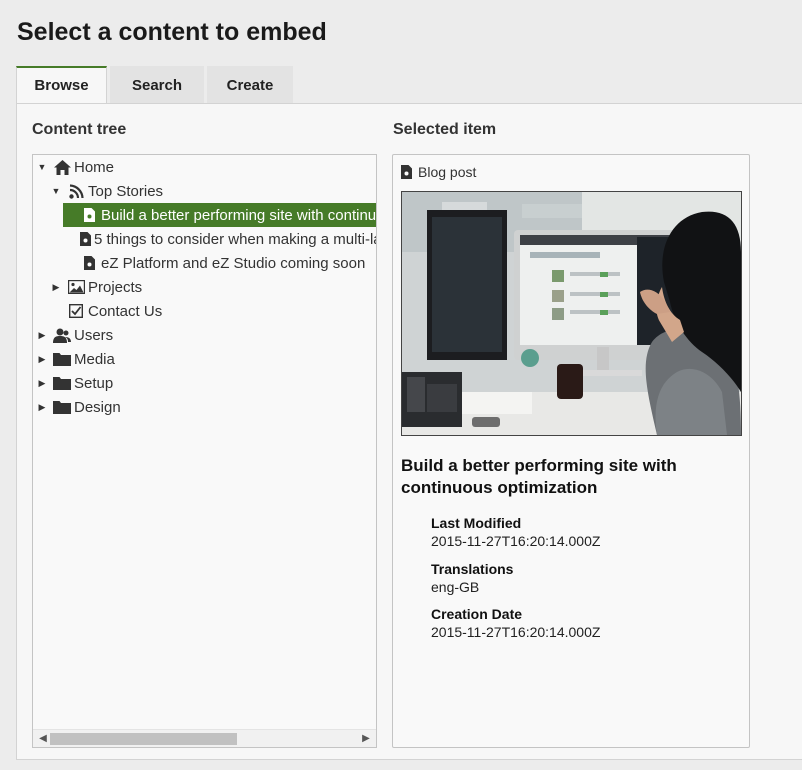  I want to click on horizontal-scrollbar: ◀ ▶, so click(204, 738).